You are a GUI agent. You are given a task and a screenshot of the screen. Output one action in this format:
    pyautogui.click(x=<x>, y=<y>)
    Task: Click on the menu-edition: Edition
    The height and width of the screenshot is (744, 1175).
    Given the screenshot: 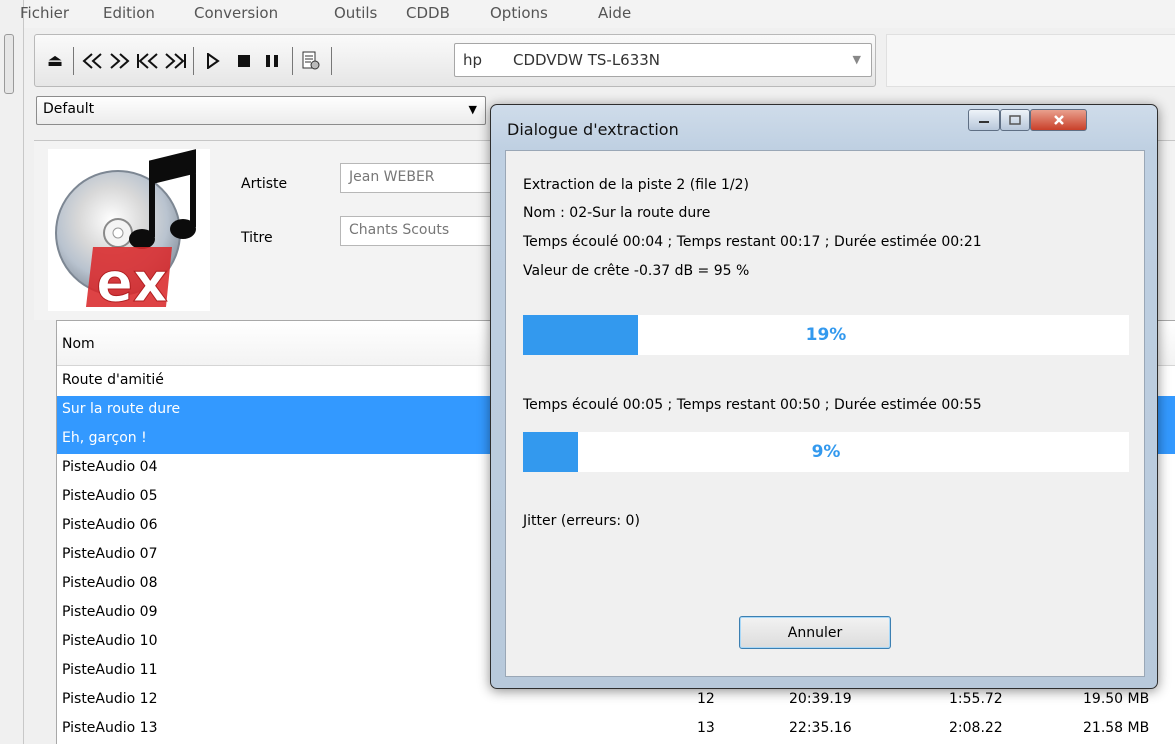 What is the action you would take?
    pyautogui.click(x=129, y=13)
    